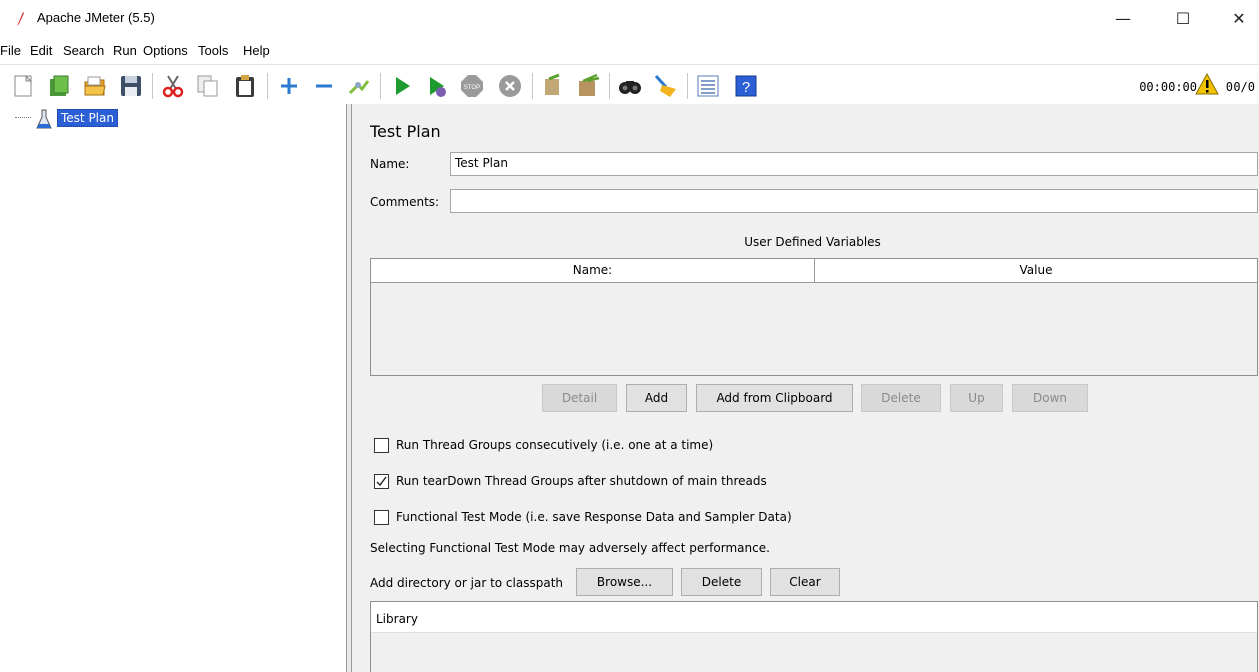 The image size is (1259, 672). Describe the element at coordinates (208, 86) in the screenshot. I see `copy-icon` at that location.